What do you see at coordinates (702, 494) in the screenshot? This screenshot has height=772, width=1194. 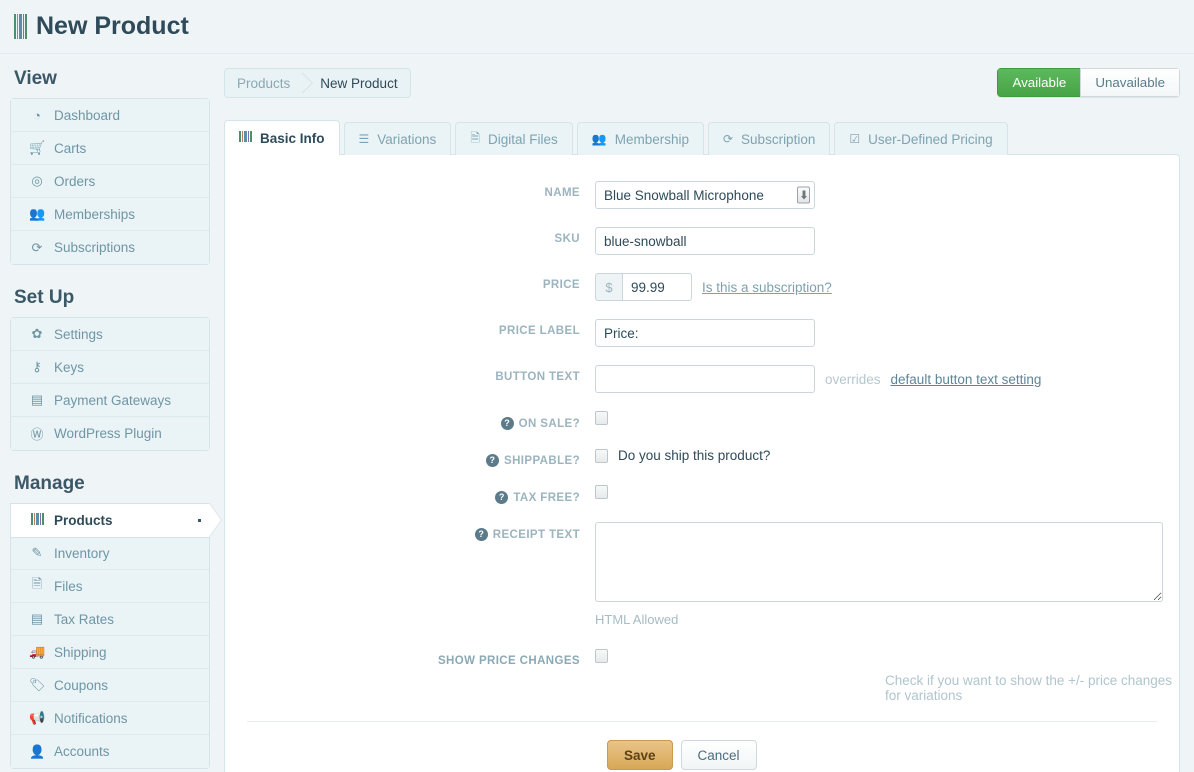 I see `form-row-tax-free: ? TAX FREE?` at bounding box center [702, 494].